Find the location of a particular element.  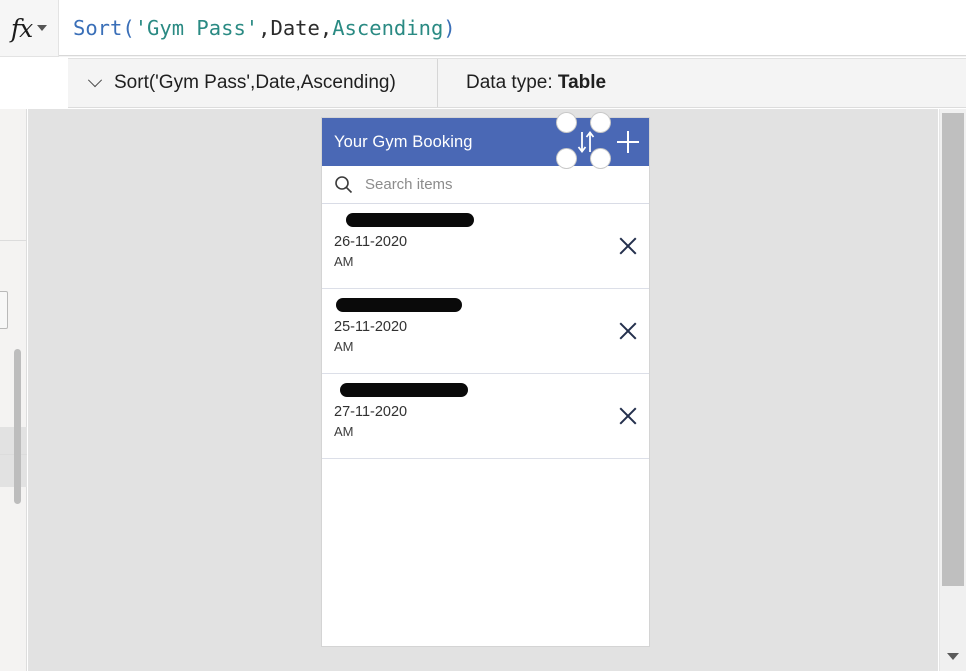

table-row: 27-11-2020 AM is located at coordinates (485, 416).